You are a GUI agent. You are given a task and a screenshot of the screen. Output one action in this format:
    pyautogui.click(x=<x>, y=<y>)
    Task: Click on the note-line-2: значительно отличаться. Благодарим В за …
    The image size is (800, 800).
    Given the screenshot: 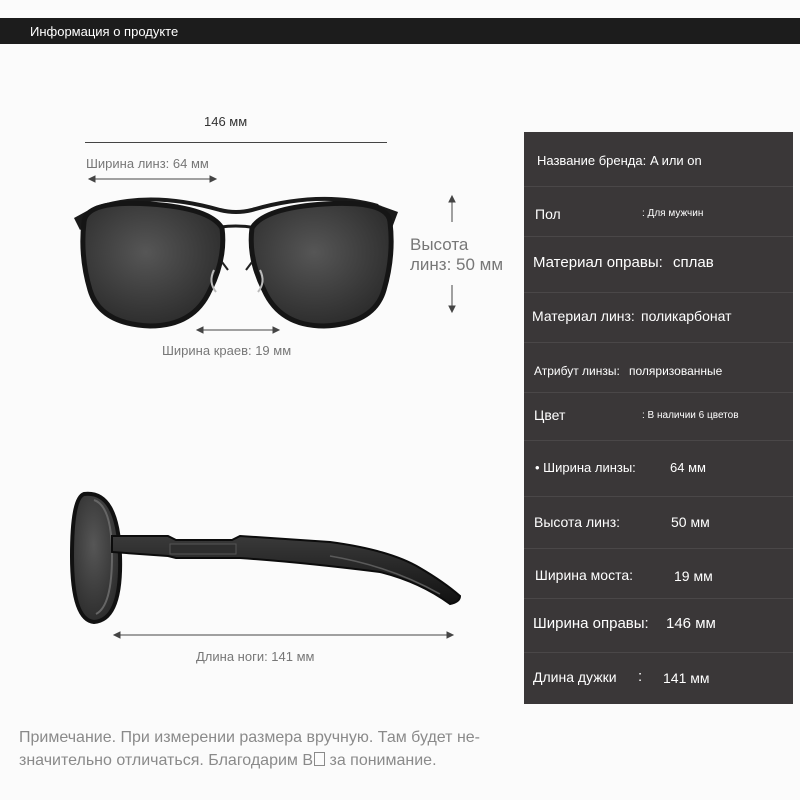 What is the action you would take?
    pyautogui.click(x=269, y=760)
    